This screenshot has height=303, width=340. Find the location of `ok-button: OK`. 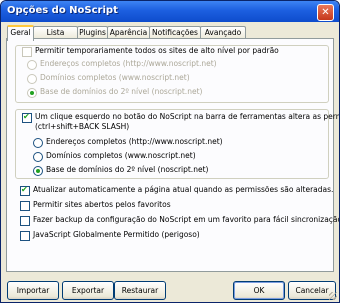

ok-button: OK is located at coordinates (259, 290).